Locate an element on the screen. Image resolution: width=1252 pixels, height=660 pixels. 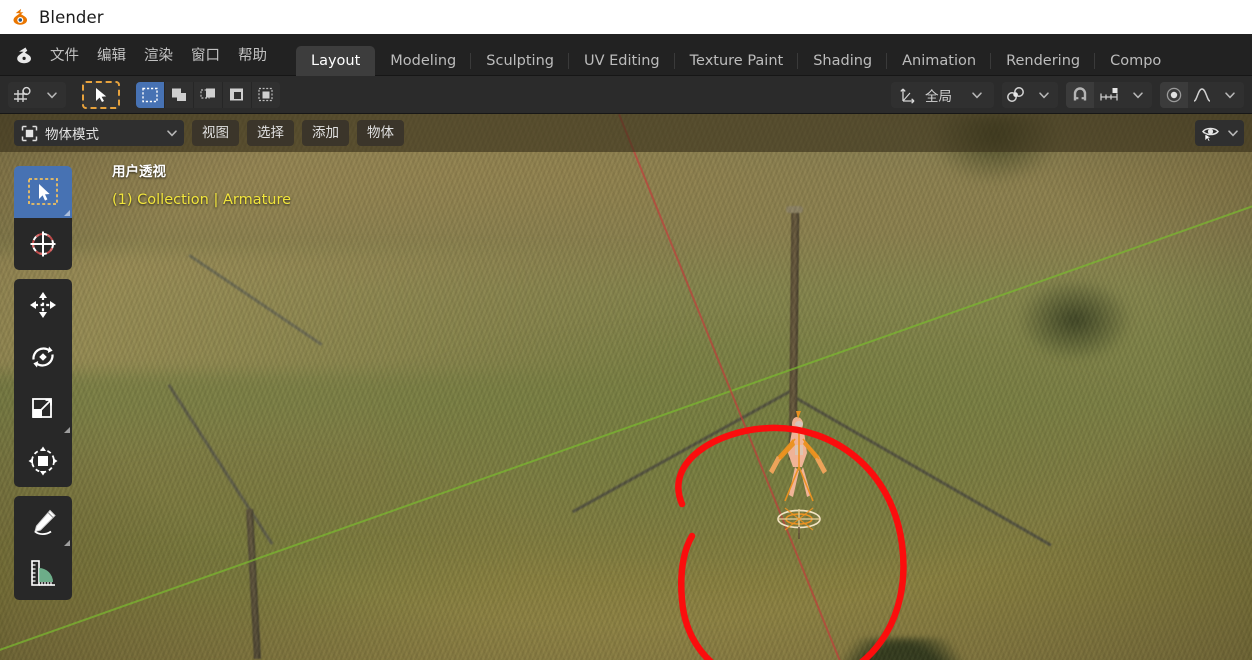
select-box-icon is located at coordinates (43, 191).